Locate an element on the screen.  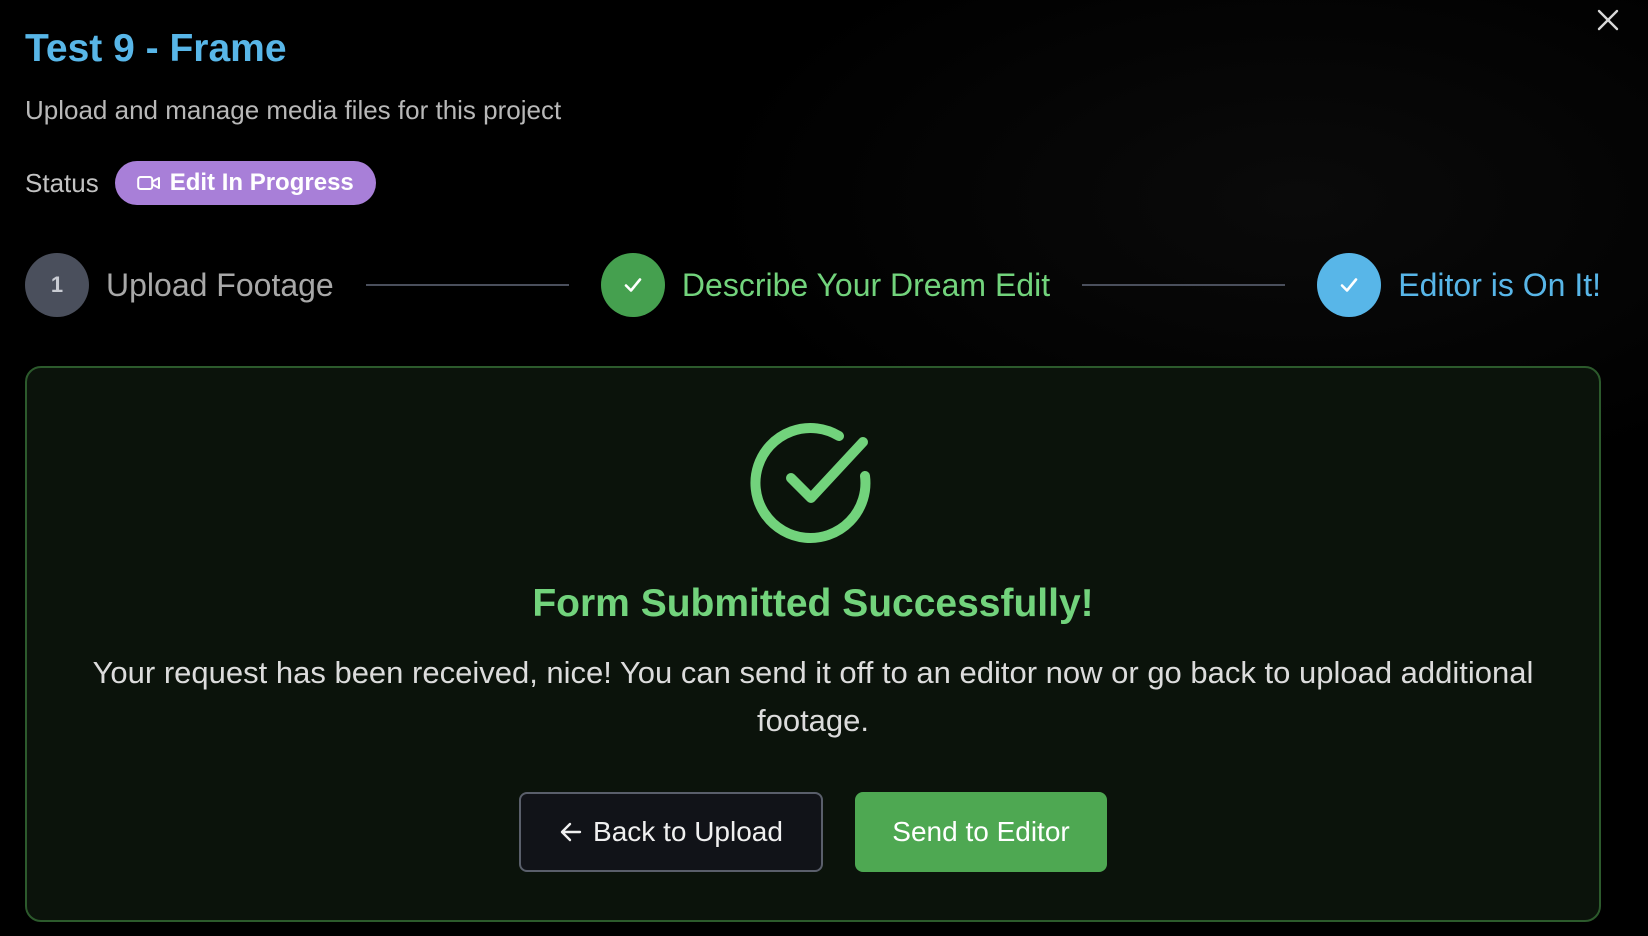
step-number: 1 is located at coordinates (57, 285).